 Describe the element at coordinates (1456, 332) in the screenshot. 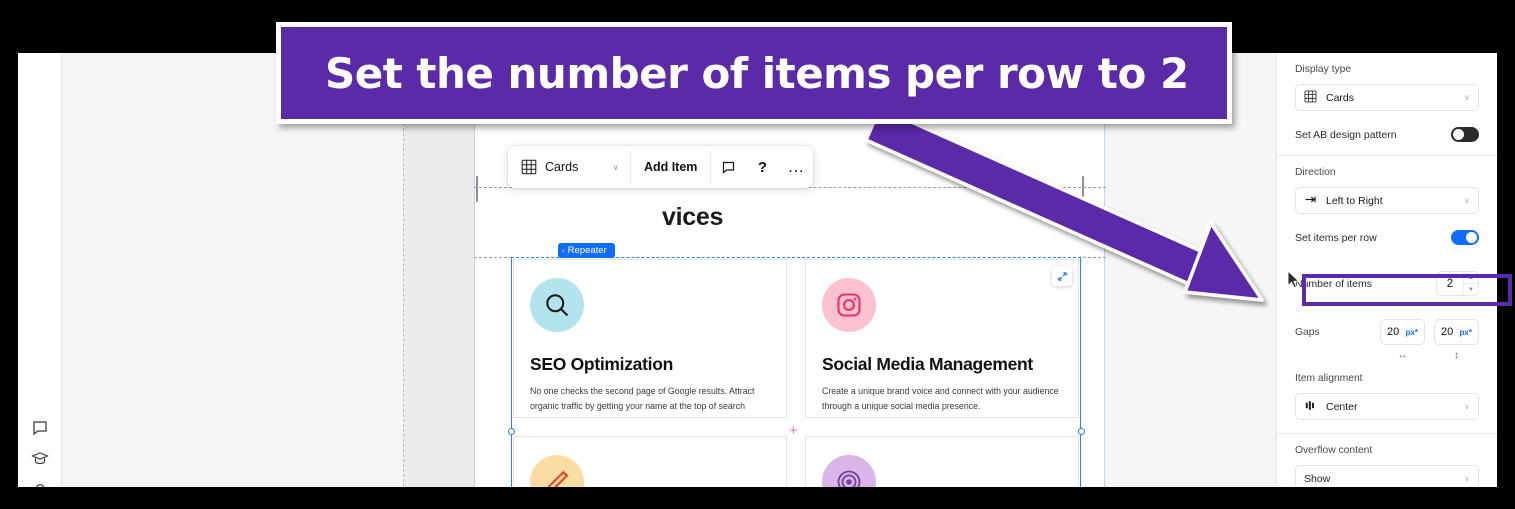

I see `gap-vertical-input: 20 px*` at that location.